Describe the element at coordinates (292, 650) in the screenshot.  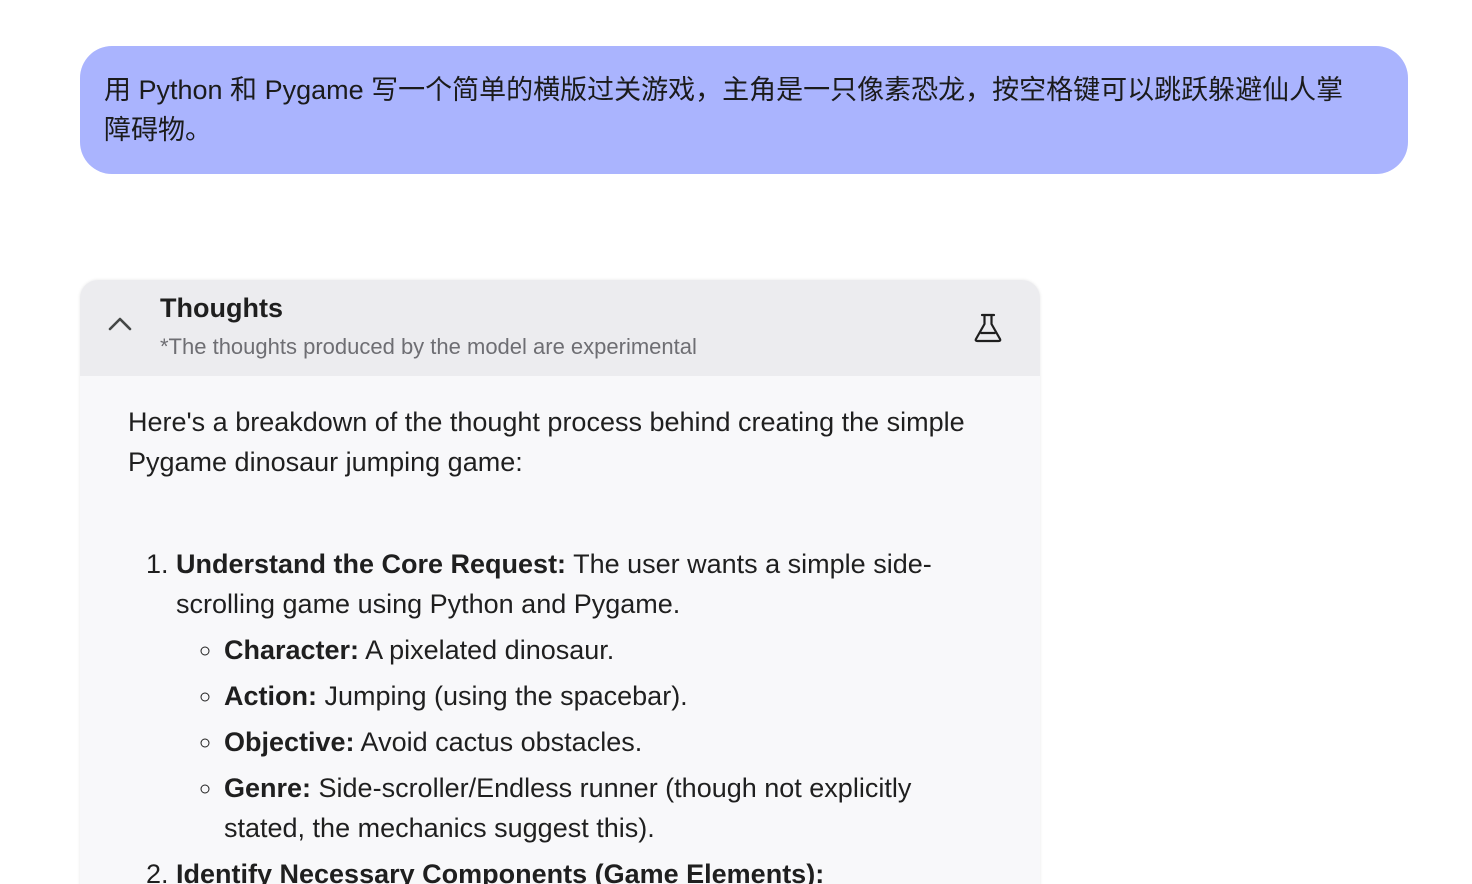
I see `detail-label: Character:` at that location.